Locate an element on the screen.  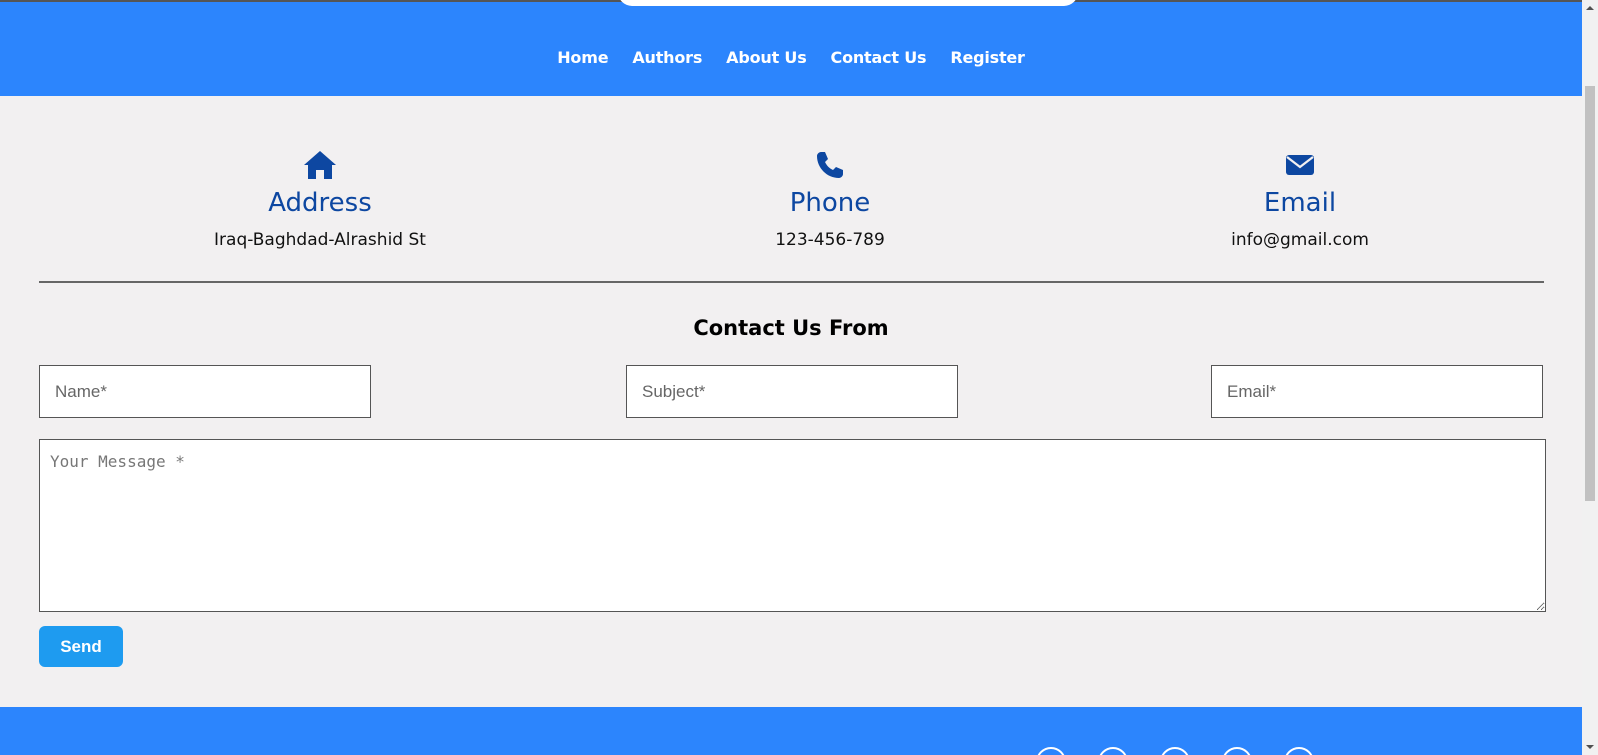
address-title: Address is located at coordinates (320, 203).